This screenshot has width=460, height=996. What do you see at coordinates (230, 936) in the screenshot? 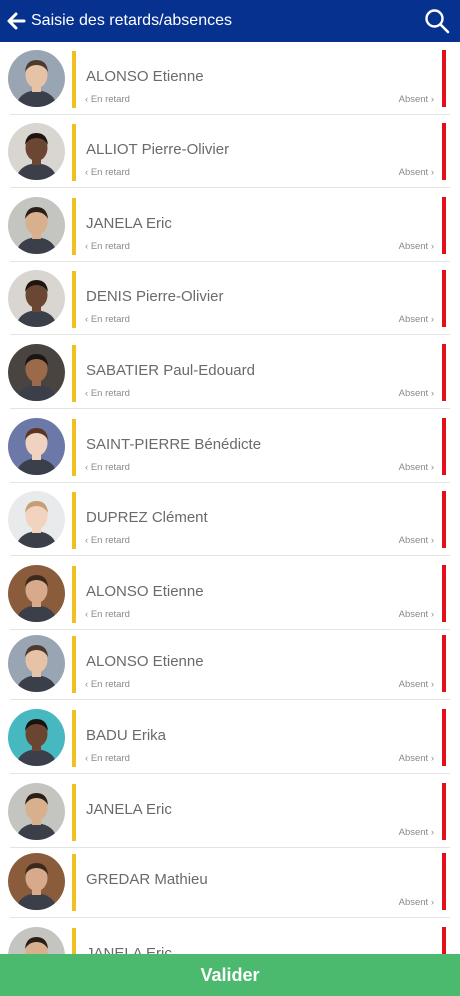
I see `student-row: JANELA Eric` at bounding box center [230, 936].